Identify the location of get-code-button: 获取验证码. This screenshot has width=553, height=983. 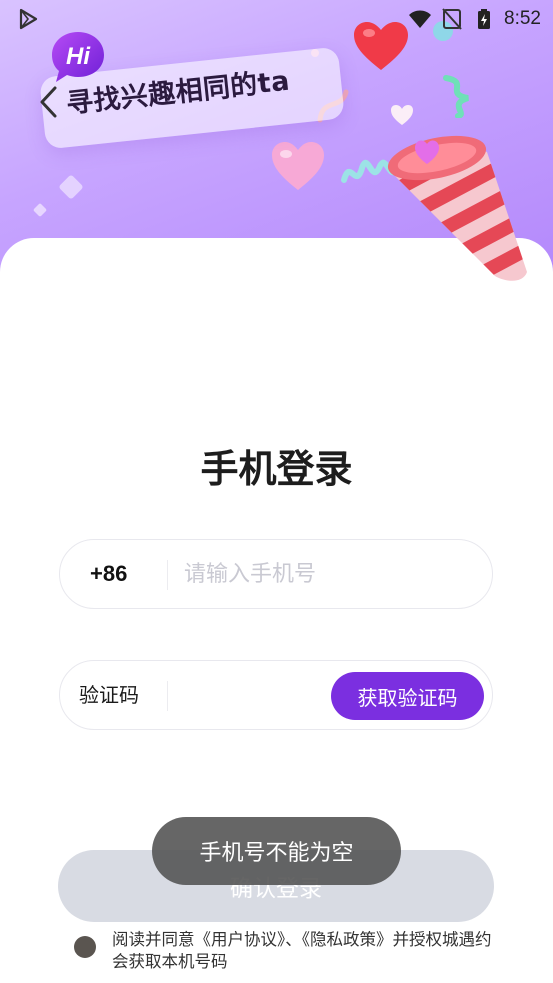
(407, 696).